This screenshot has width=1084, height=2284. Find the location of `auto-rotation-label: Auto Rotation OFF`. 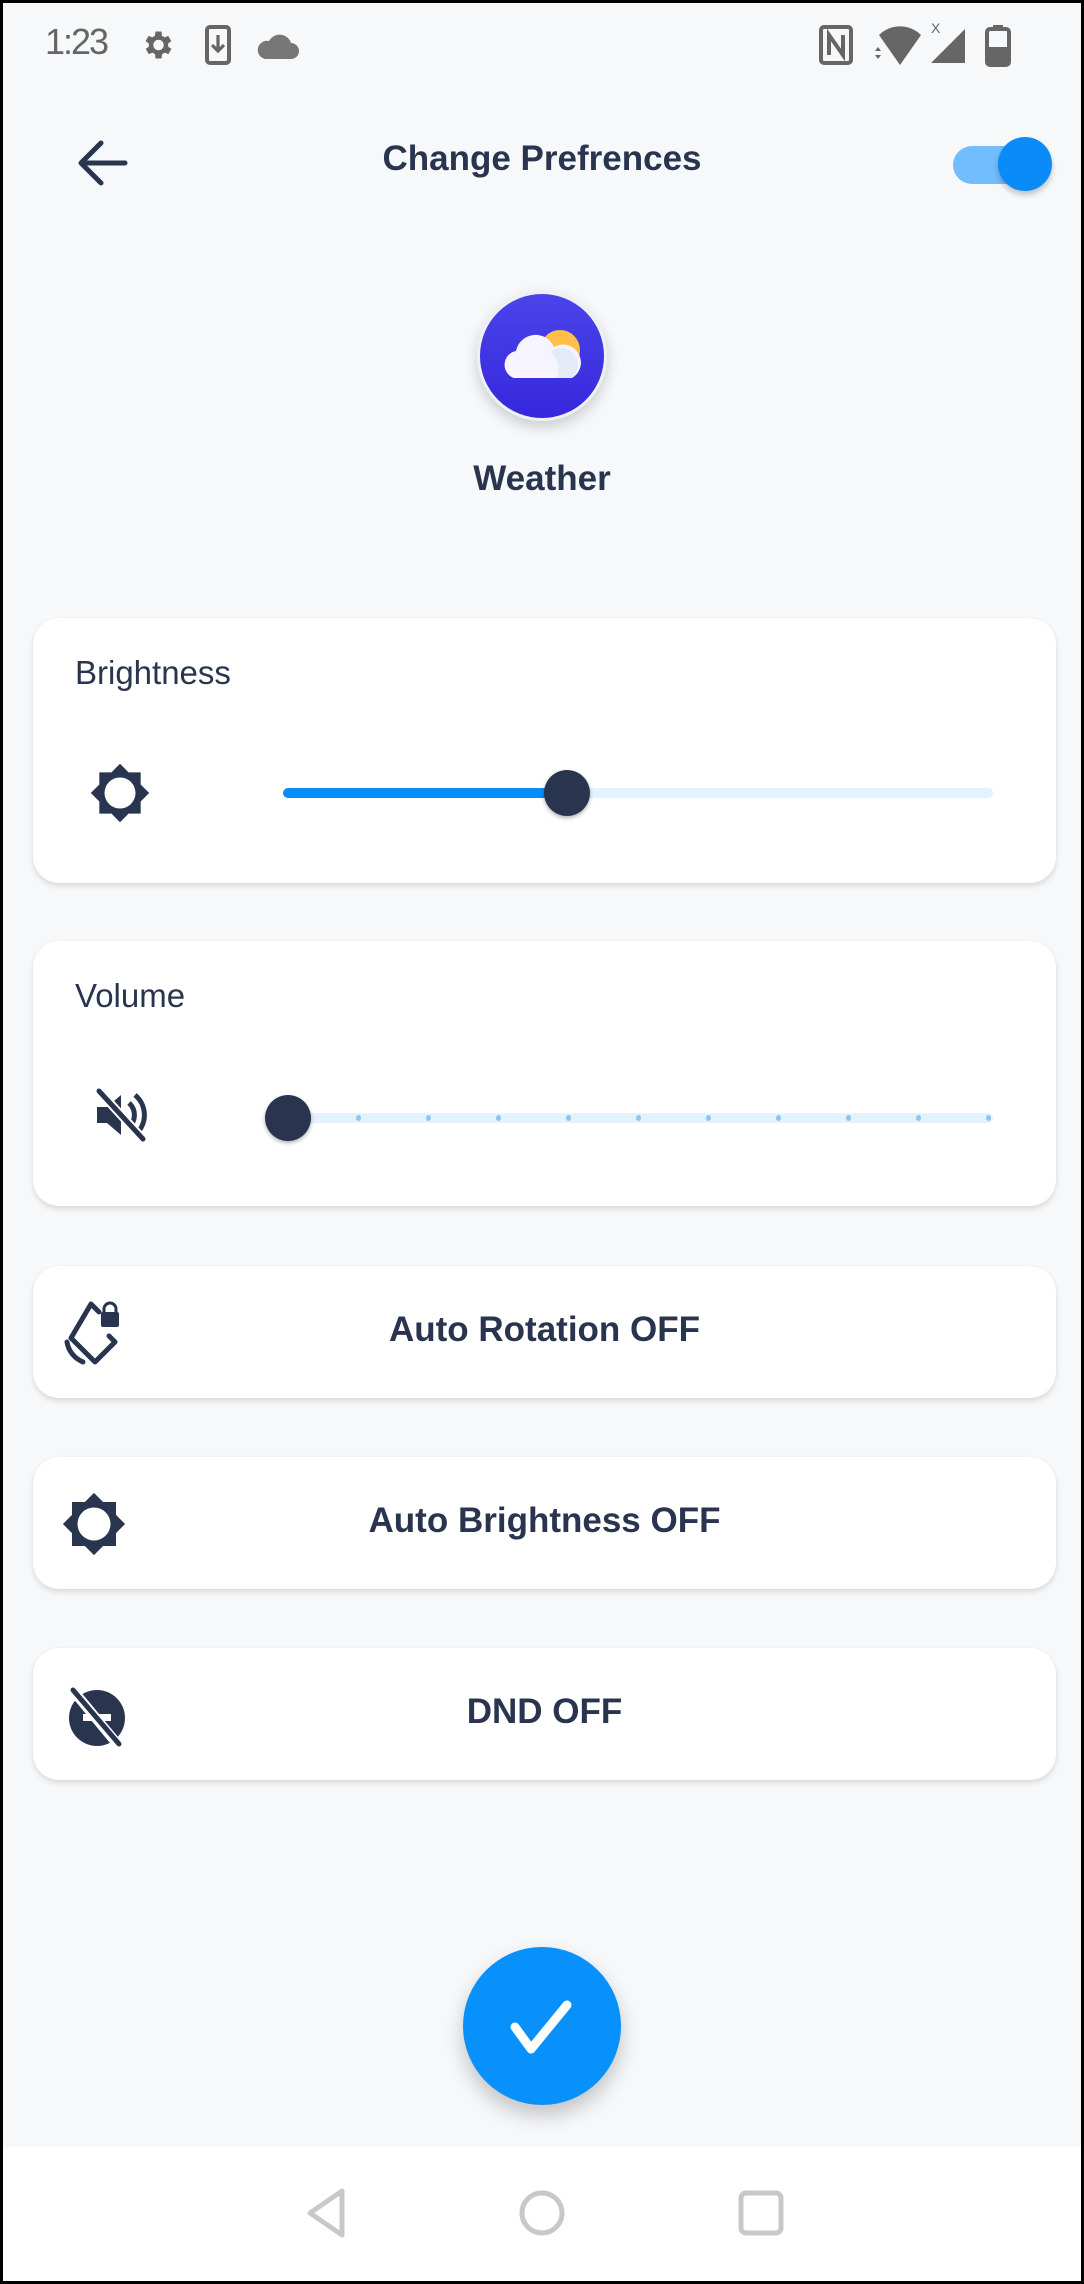

auto-rotation-label: Auto Rotation OFF is located at coordinates (544, 1329).